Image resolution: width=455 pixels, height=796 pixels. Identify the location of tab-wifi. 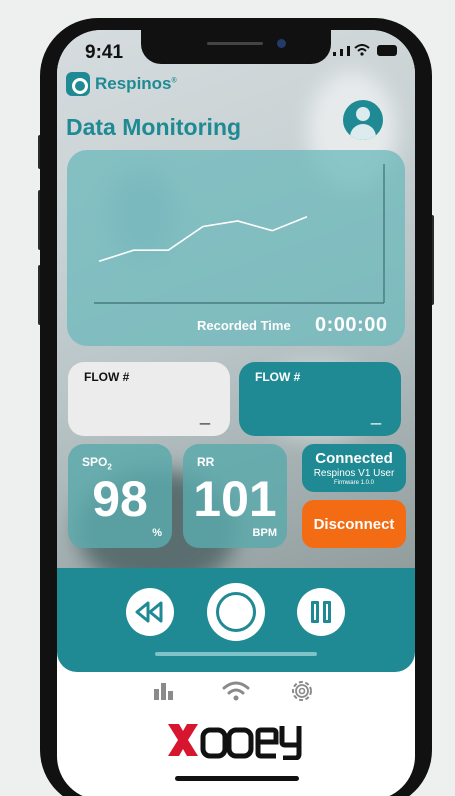
(236, 691).